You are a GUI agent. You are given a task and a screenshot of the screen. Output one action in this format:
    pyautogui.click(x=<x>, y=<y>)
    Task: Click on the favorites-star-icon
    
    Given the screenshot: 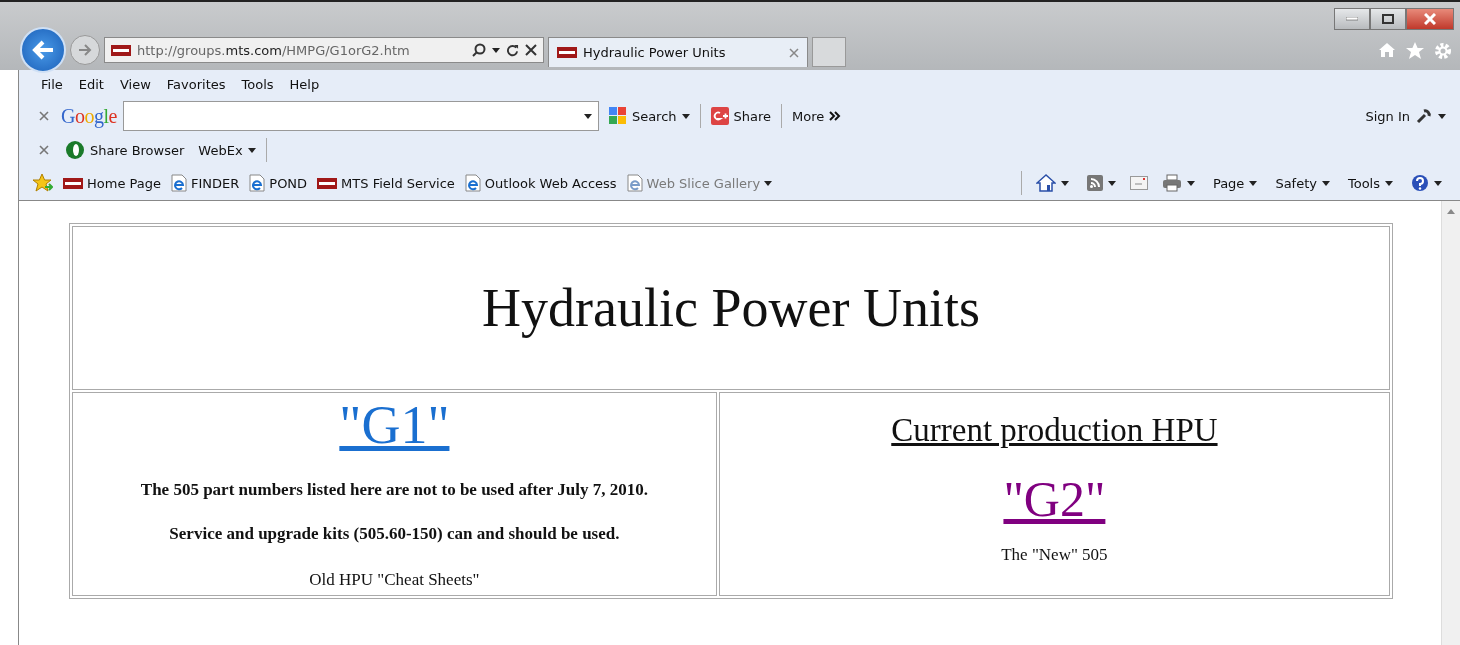 What is the action you would take?
    pyautogui.click(x=43, y=183)
    